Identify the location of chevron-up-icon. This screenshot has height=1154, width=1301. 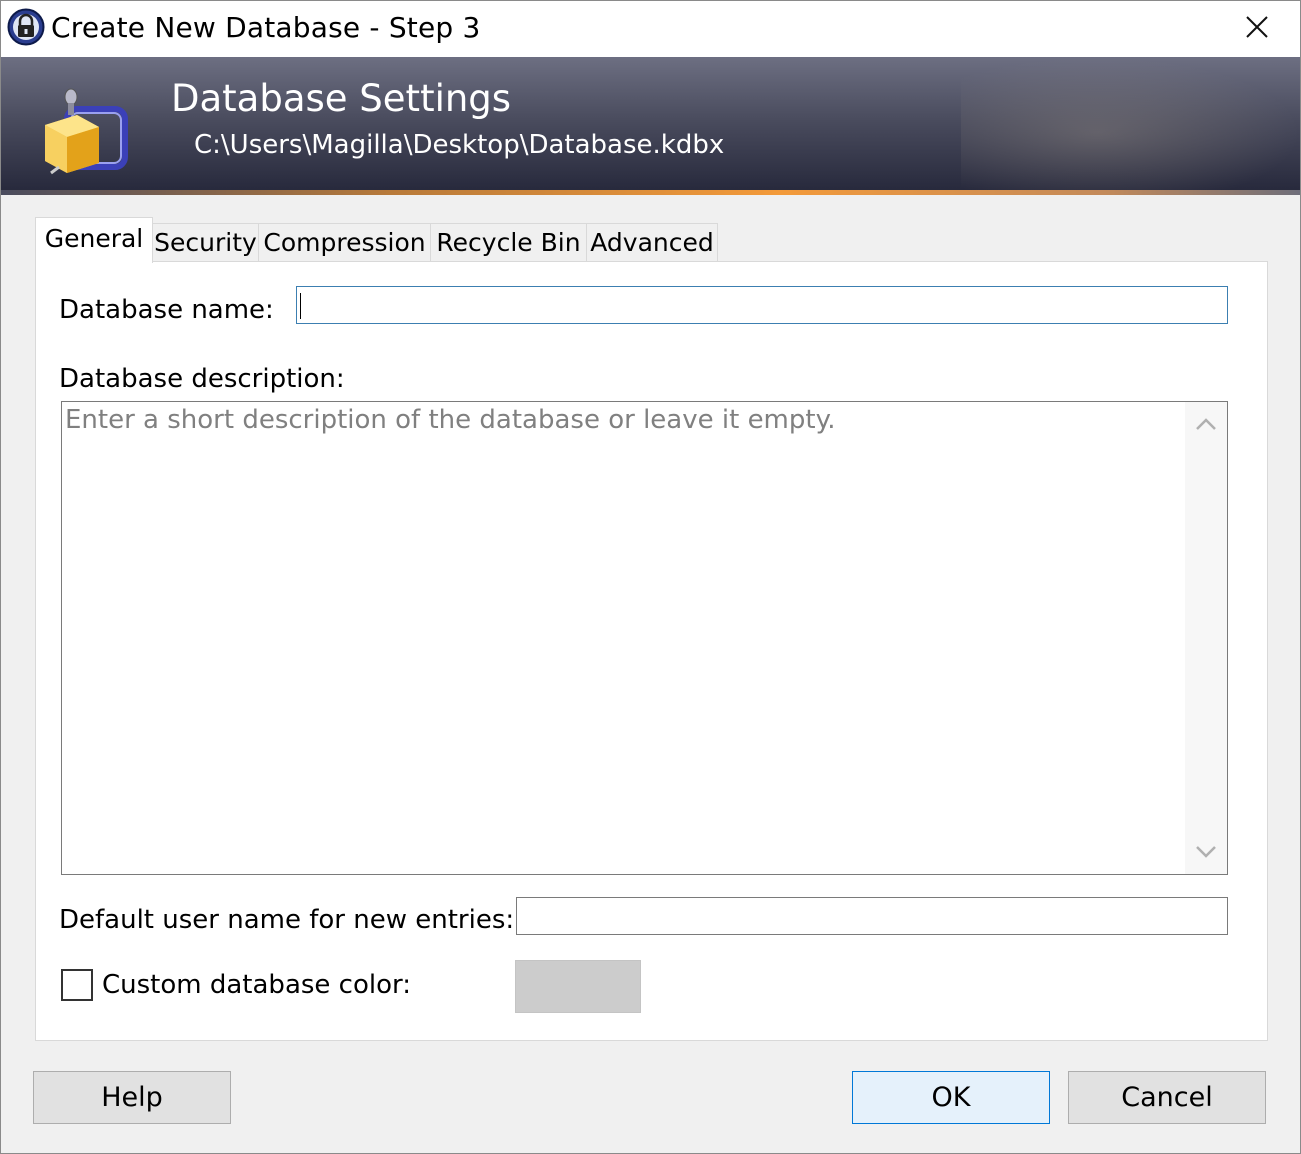
(1206, 424).